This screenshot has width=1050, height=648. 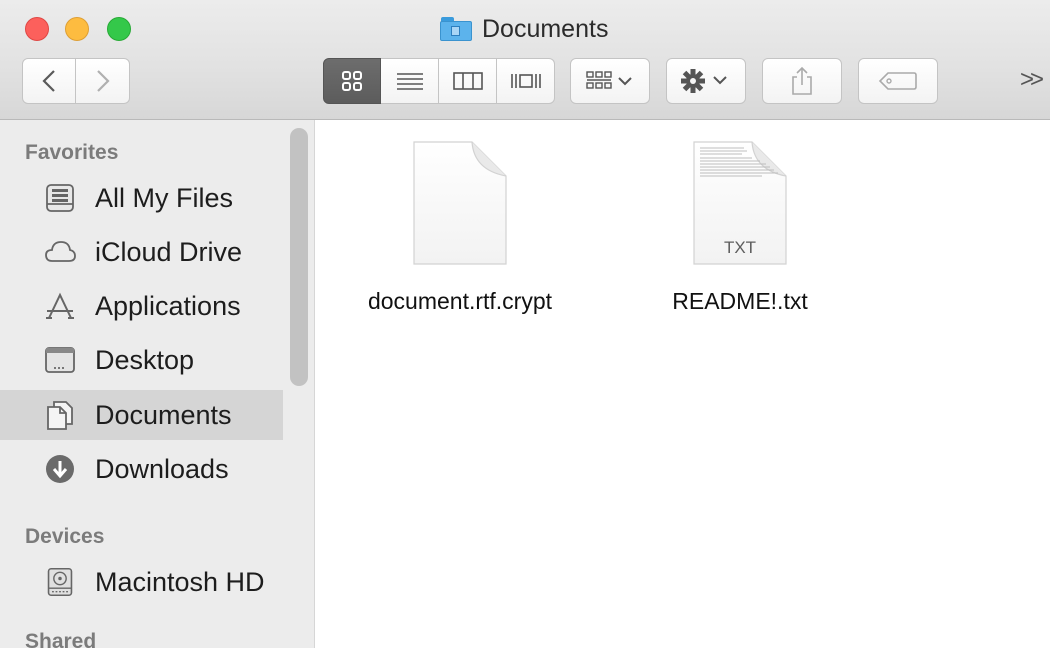 What do you see at coordinates (164, 197) in the screenshot?
I see `sidebar-item-label: All My Files` at bounding box center [164, 197].